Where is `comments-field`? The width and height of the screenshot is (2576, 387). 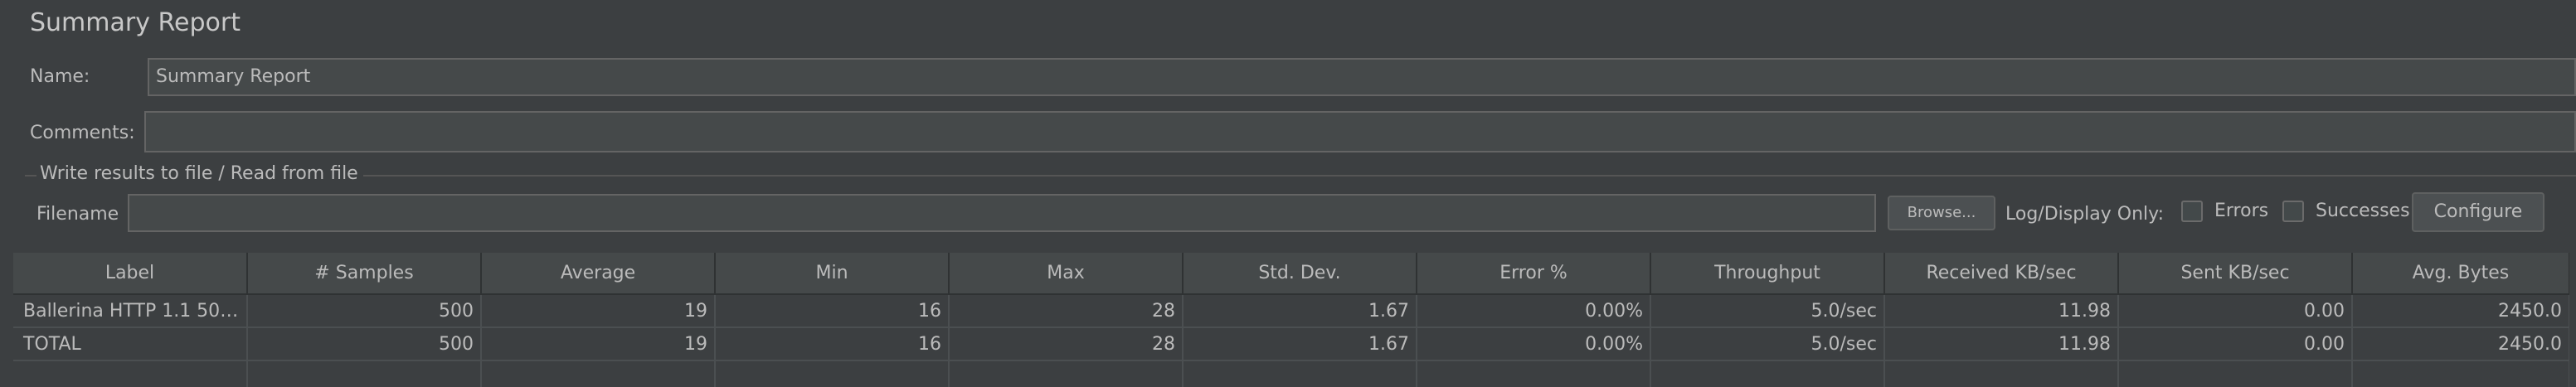
comments-field is located at coordinates (1360, 132).